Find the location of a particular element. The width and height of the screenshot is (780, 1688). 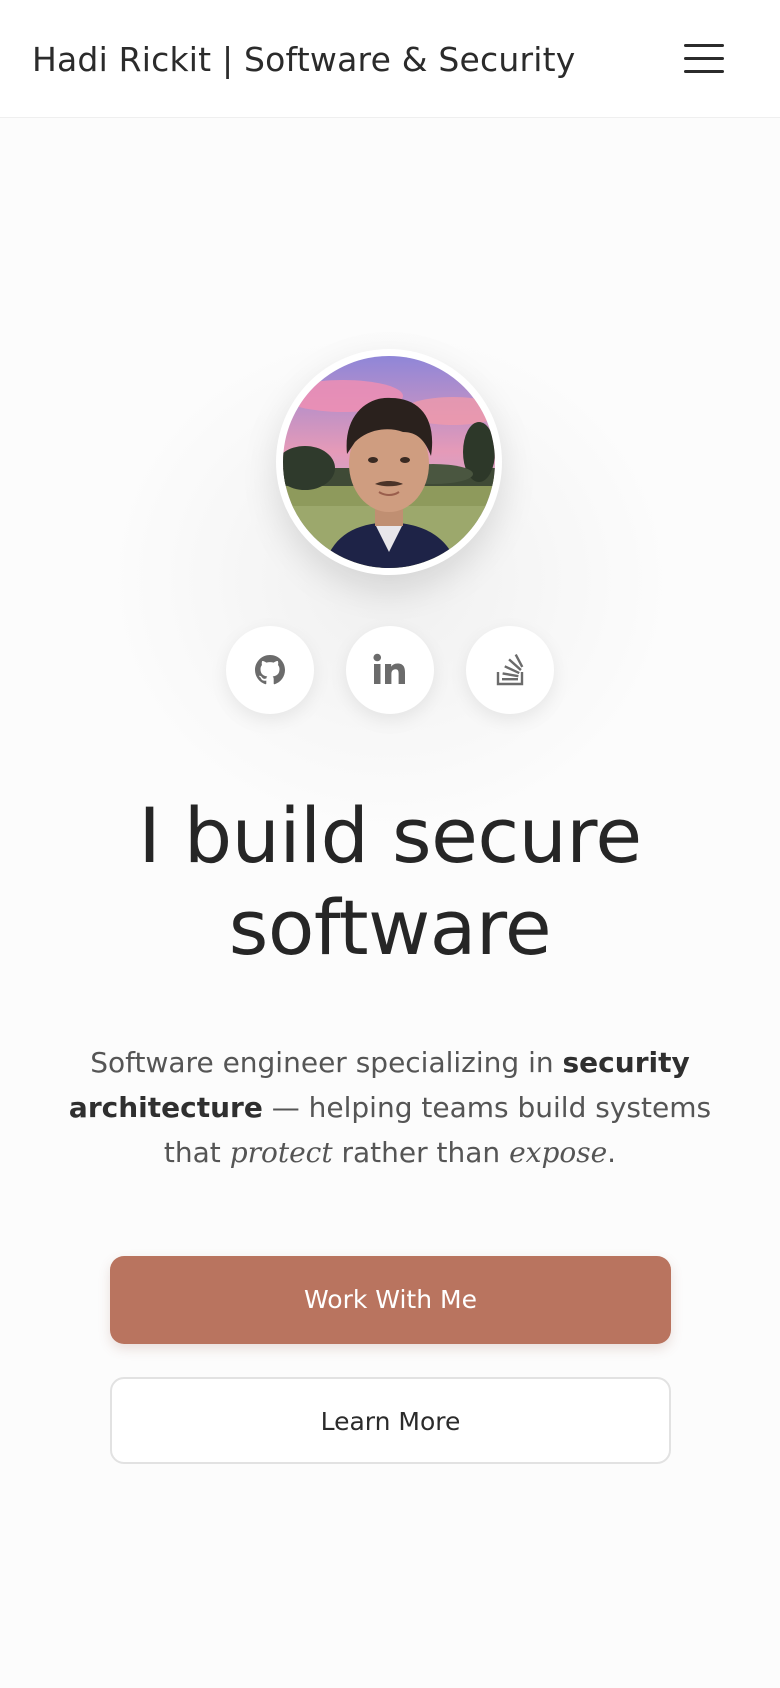

hamburger-menu-icon is located at coordinates (704, 58).